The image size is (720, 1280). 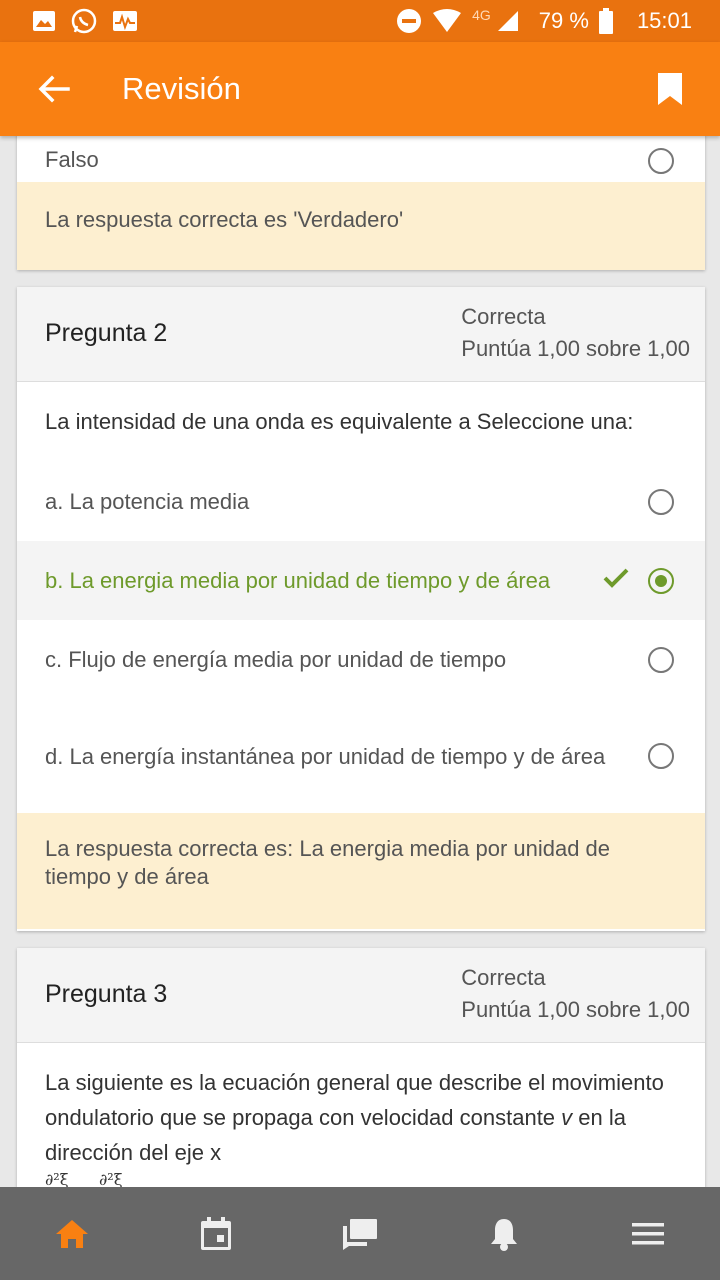 What do you see at coordinates (661, 580) in the screenshot?
I see `radio-button-checked` at bounding box center [661, 580].